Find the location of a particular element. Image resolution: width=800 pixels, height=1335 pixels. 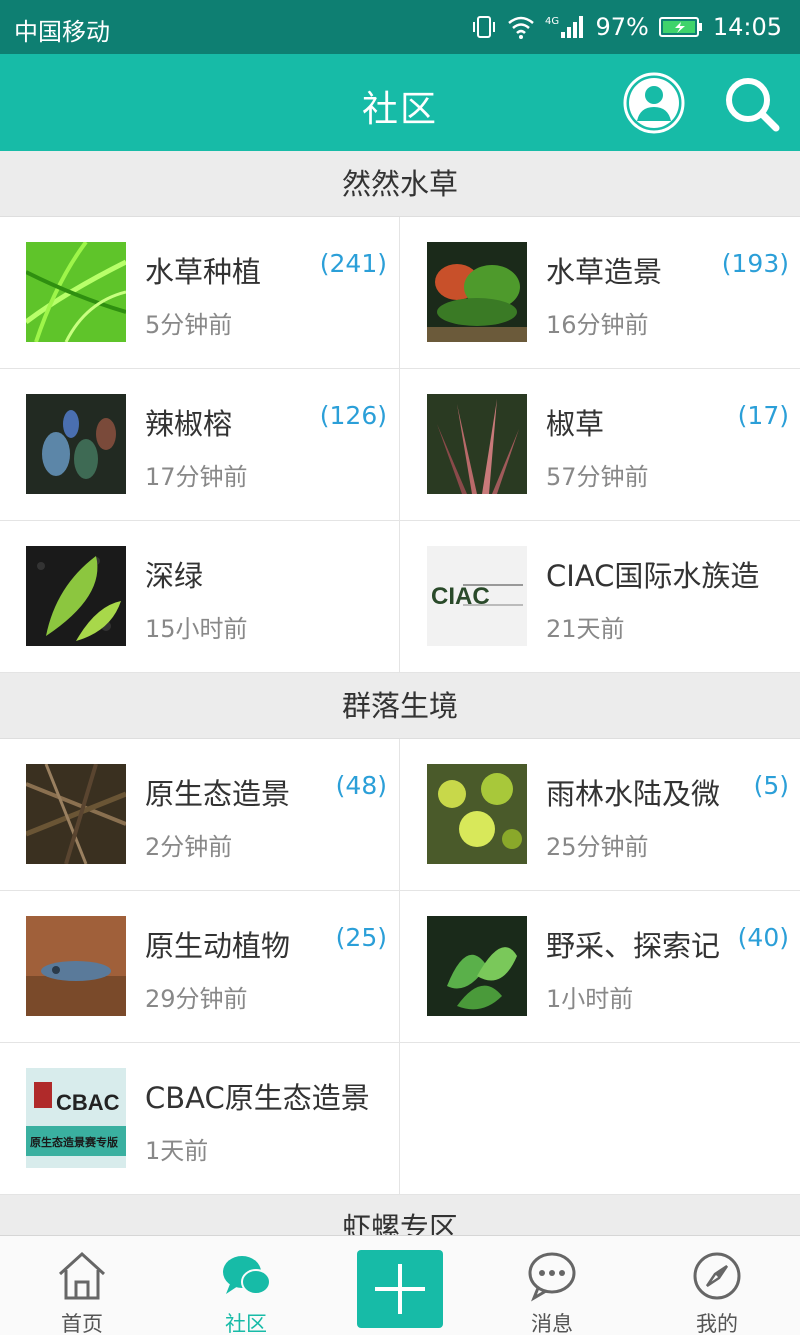

post-count: (5) is located at coordinates (771, 785).